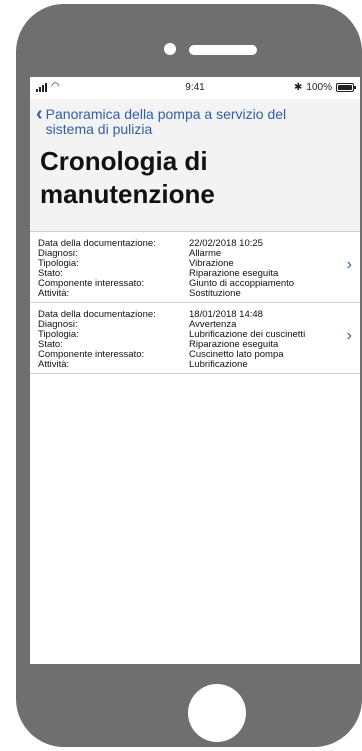 The height and width of the screenshot is (751, 362). What do you see at coordinates (223, 50) in the screenshot?
I see `earpiece-speaker` at bounding box center [223, 50].